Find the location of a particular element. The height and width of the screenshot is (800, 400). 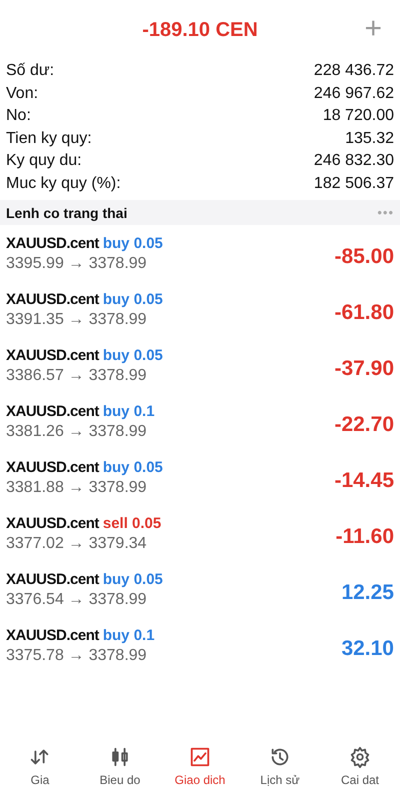

order-row: XAUUSD.cent buy 0.05 3376.54 → 3378.99 12.25 is located at coordinates (200, 589).